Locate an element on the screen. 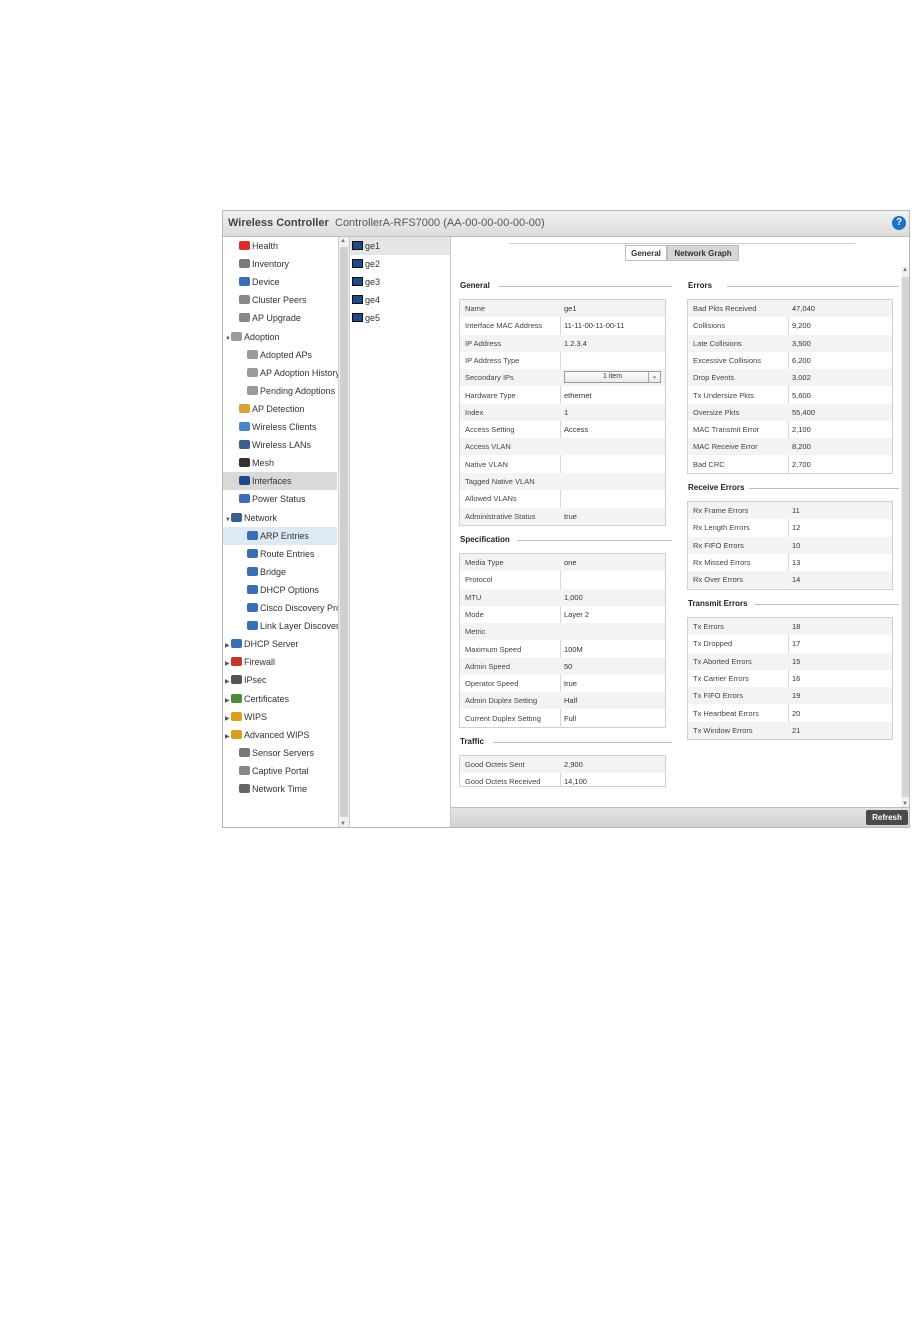 Image resolution: width=912 pixels, height=1332 pixels. nav-item-label: WIPS is located at coordinates (256, 716).